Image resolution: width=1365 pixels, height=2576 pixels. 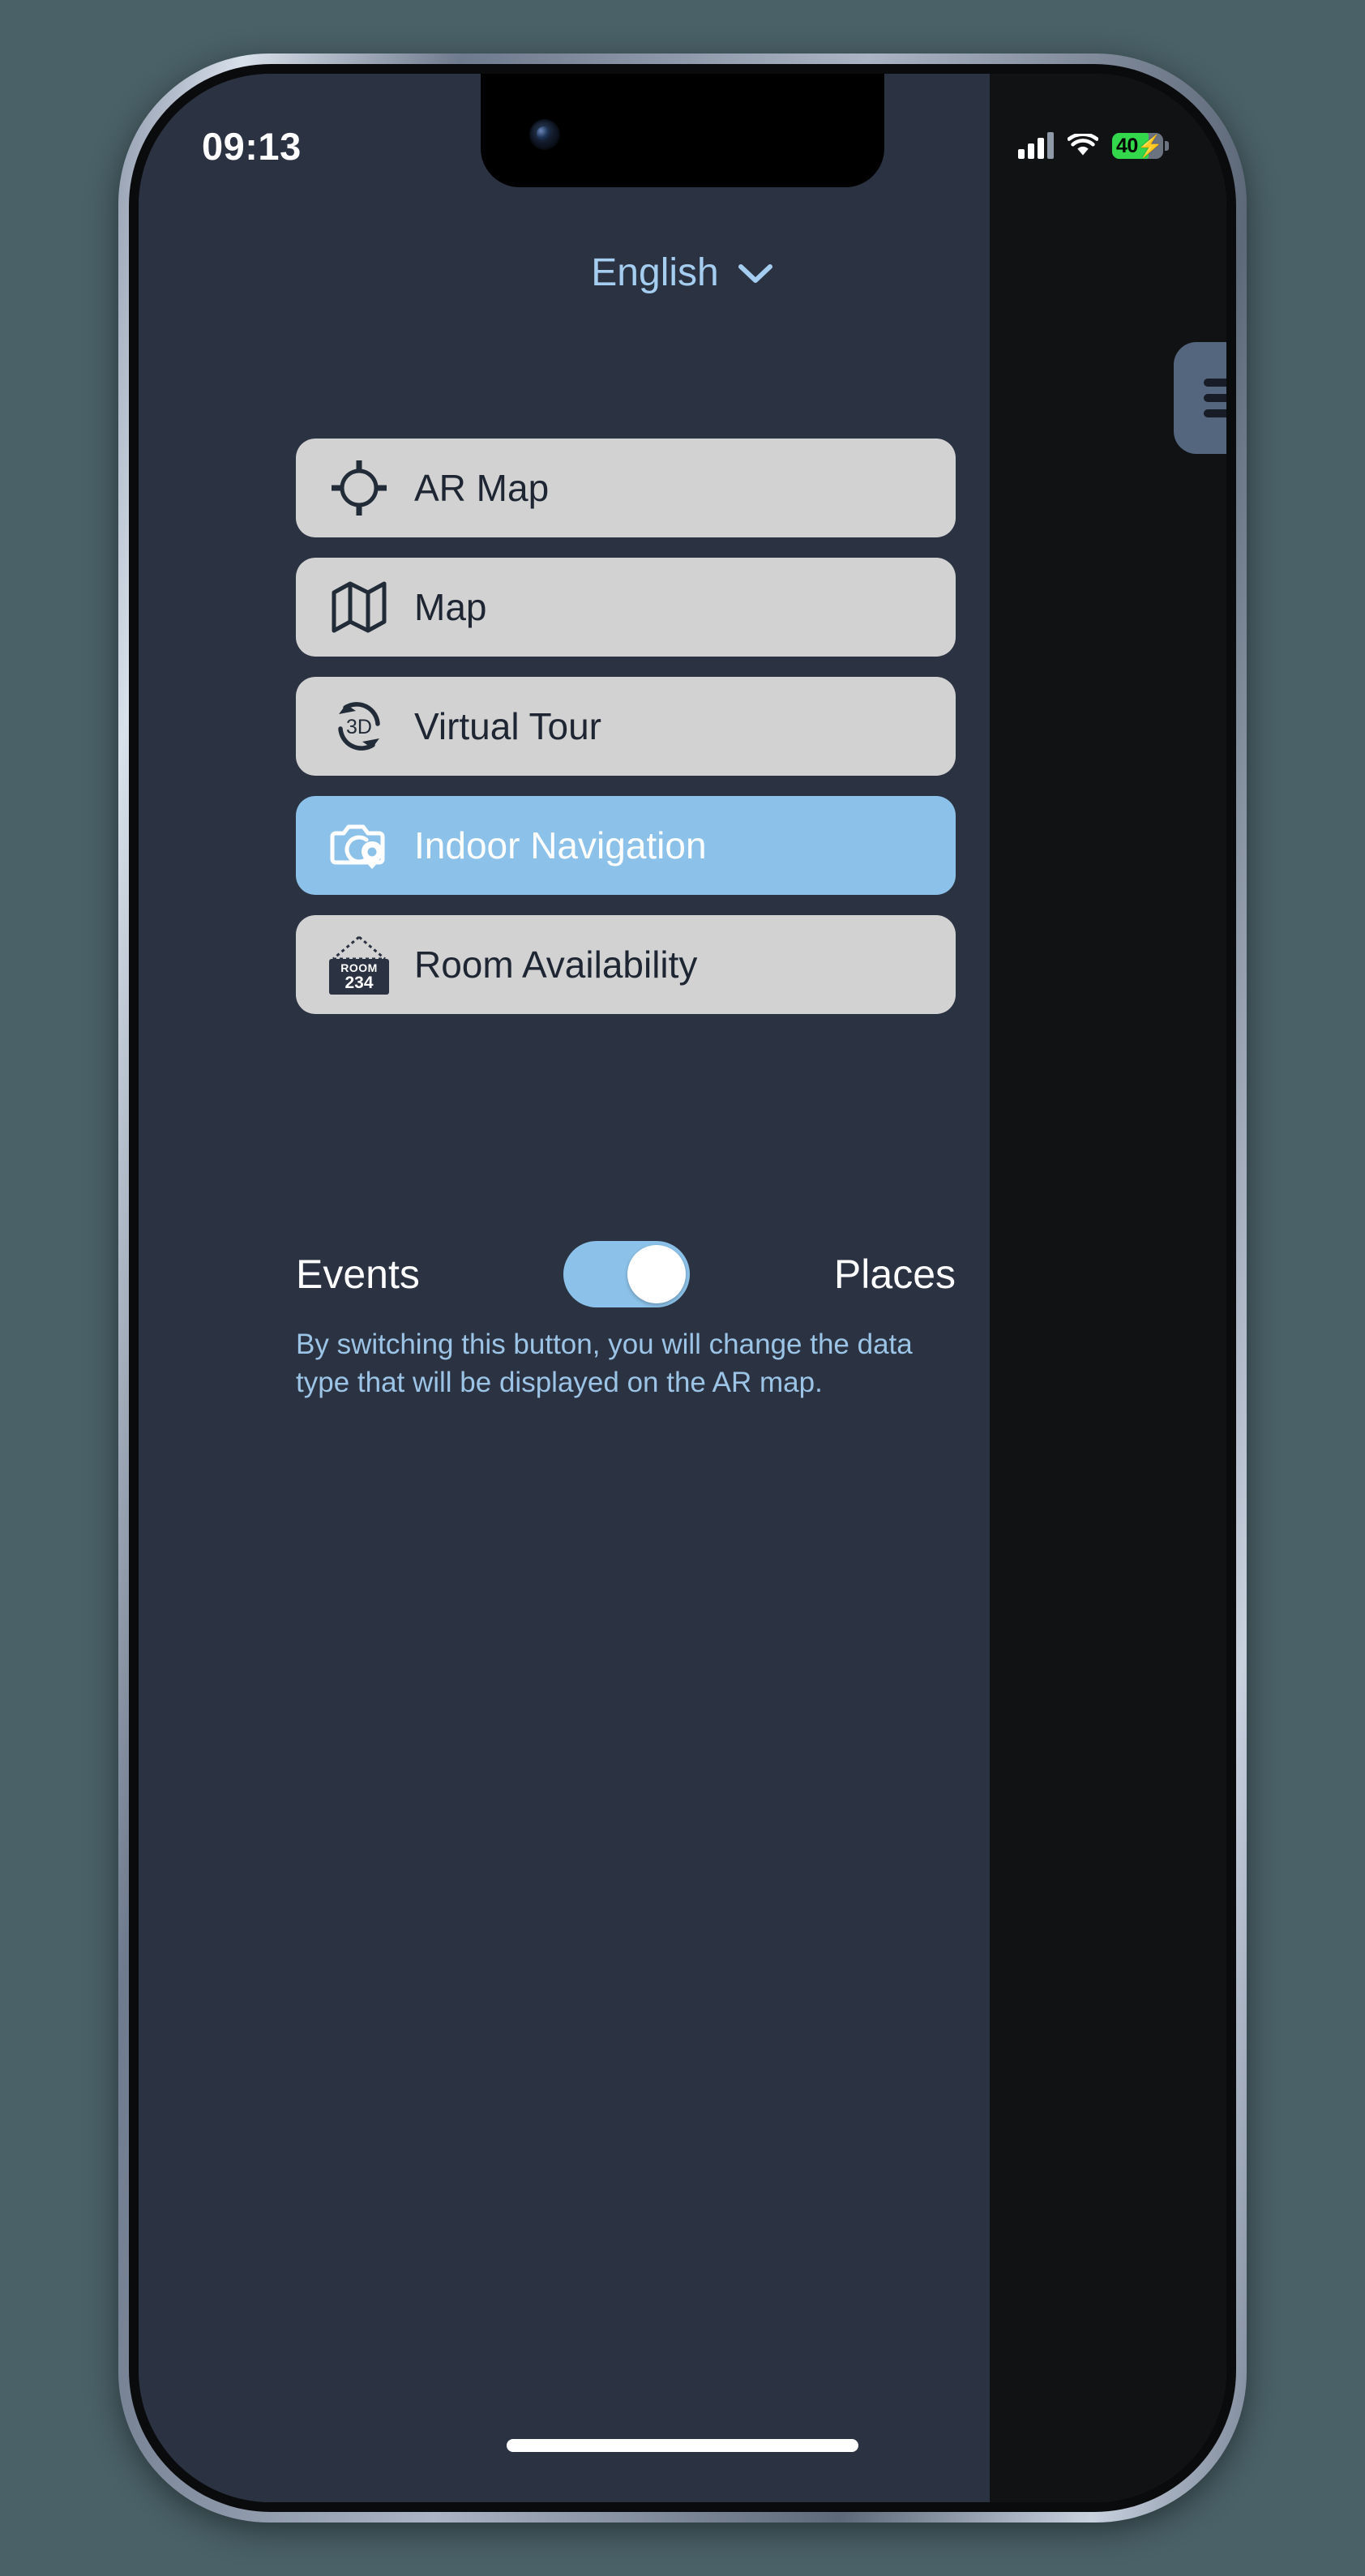 I want to click on status-indicators: 40 ⚡, so click(x=1093, y=145).